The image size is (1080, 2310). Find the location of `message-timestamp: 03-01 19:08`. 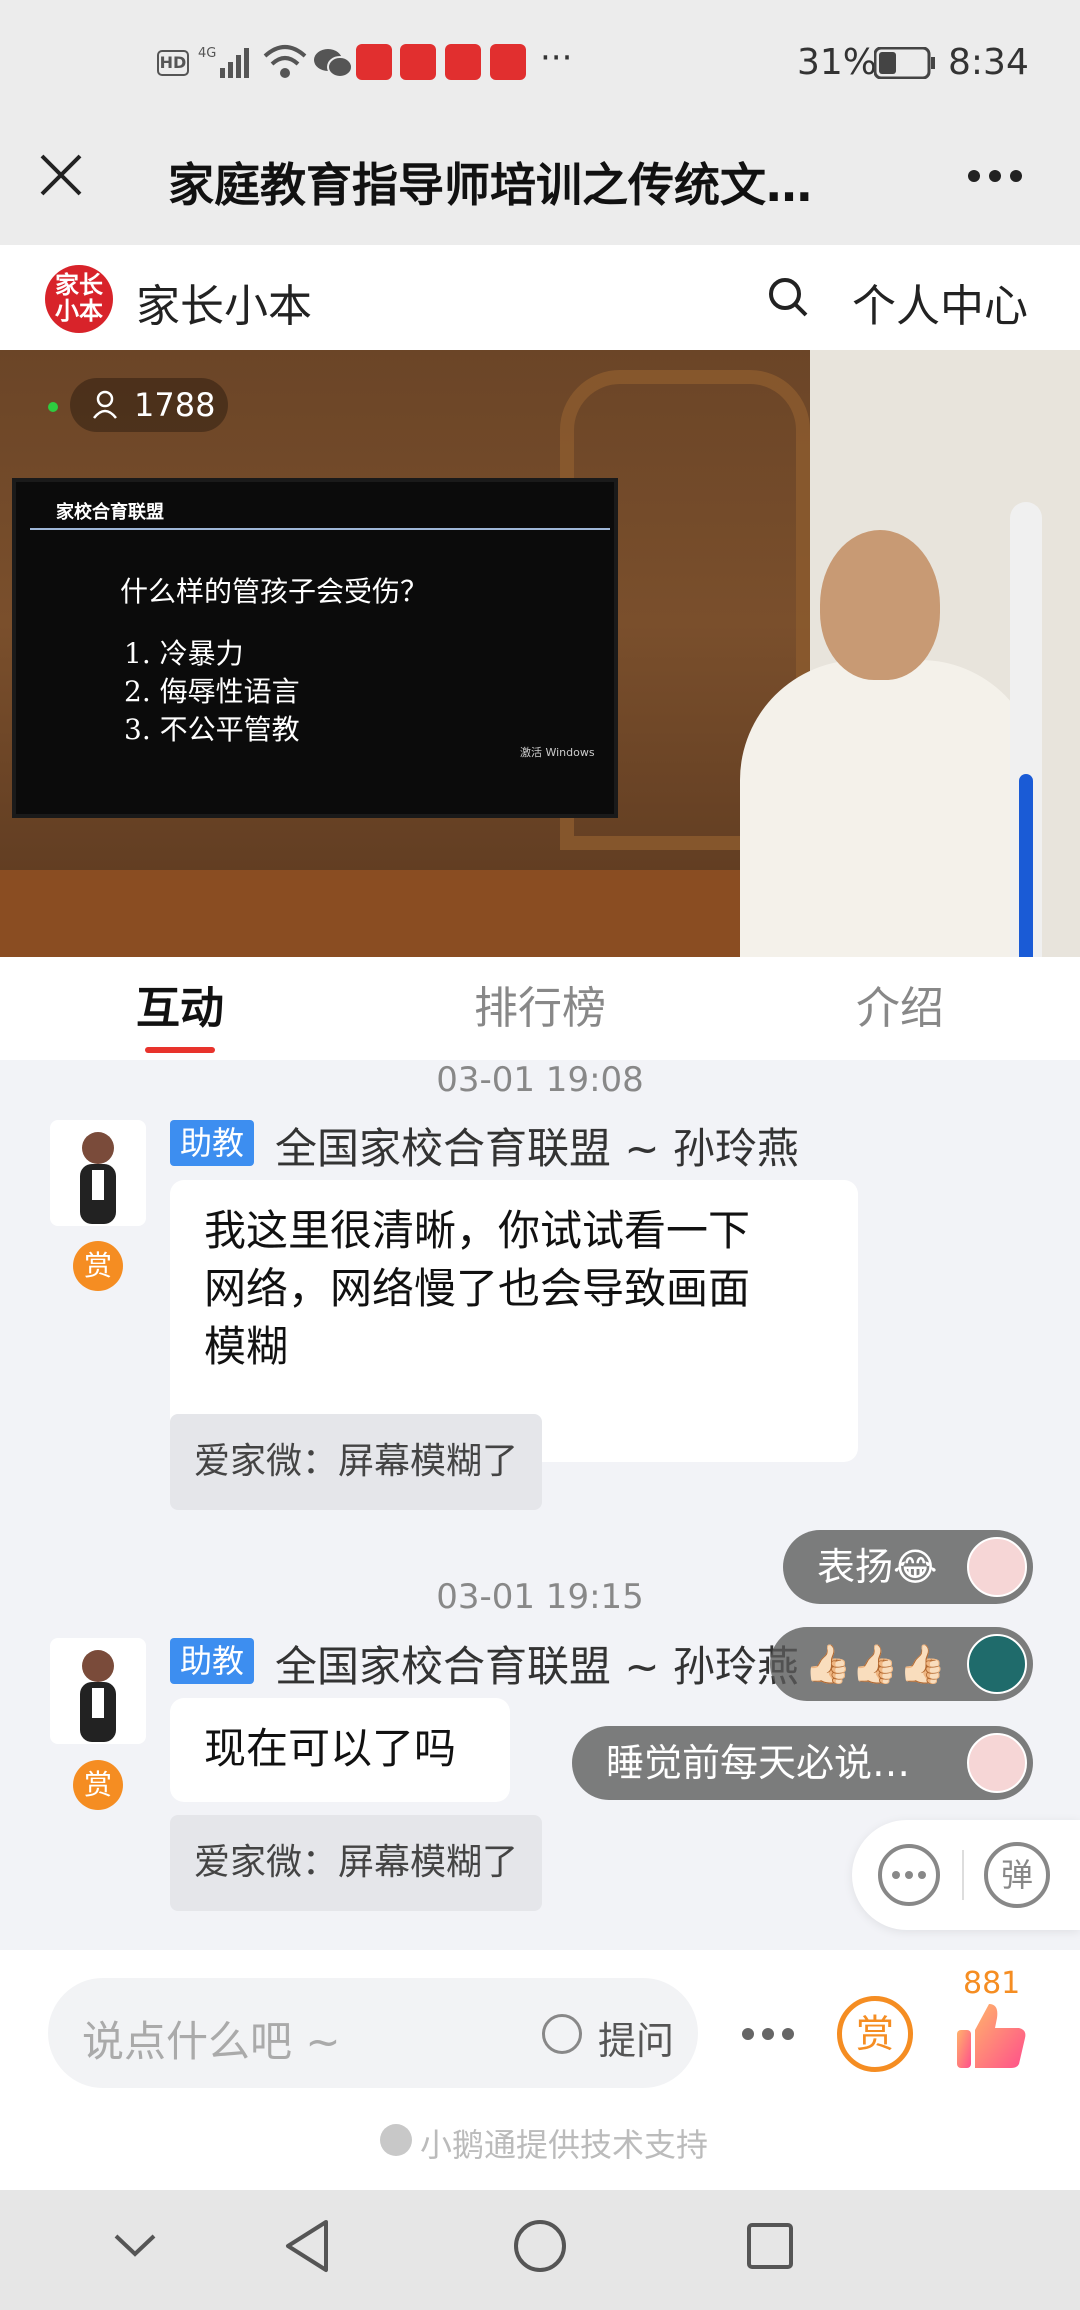

message-timestamp: 03-01 19:08 is located at coordinates (540, 1080).